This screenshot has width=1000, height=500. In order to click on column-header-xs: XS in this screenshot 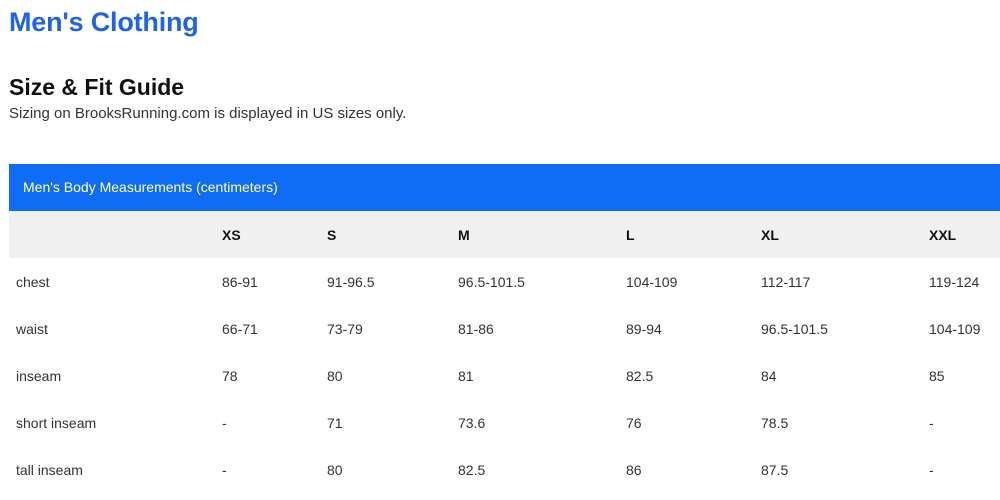, I will do `click(231, 234)`.